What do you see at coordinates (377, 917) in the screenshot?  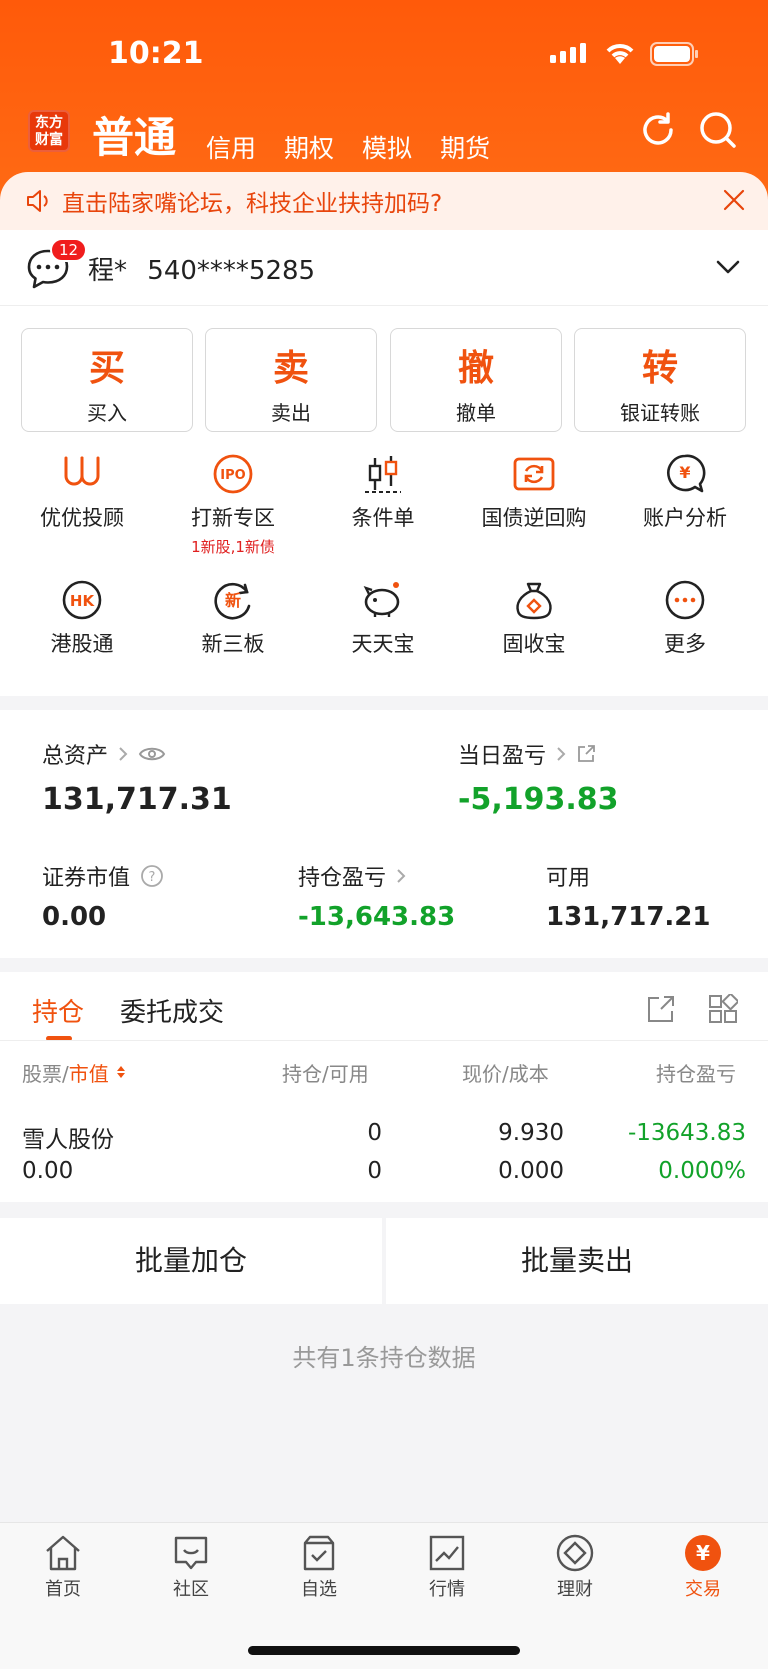 I see `position-pl-value: -13,643.83` at bounding box center [377, 917].